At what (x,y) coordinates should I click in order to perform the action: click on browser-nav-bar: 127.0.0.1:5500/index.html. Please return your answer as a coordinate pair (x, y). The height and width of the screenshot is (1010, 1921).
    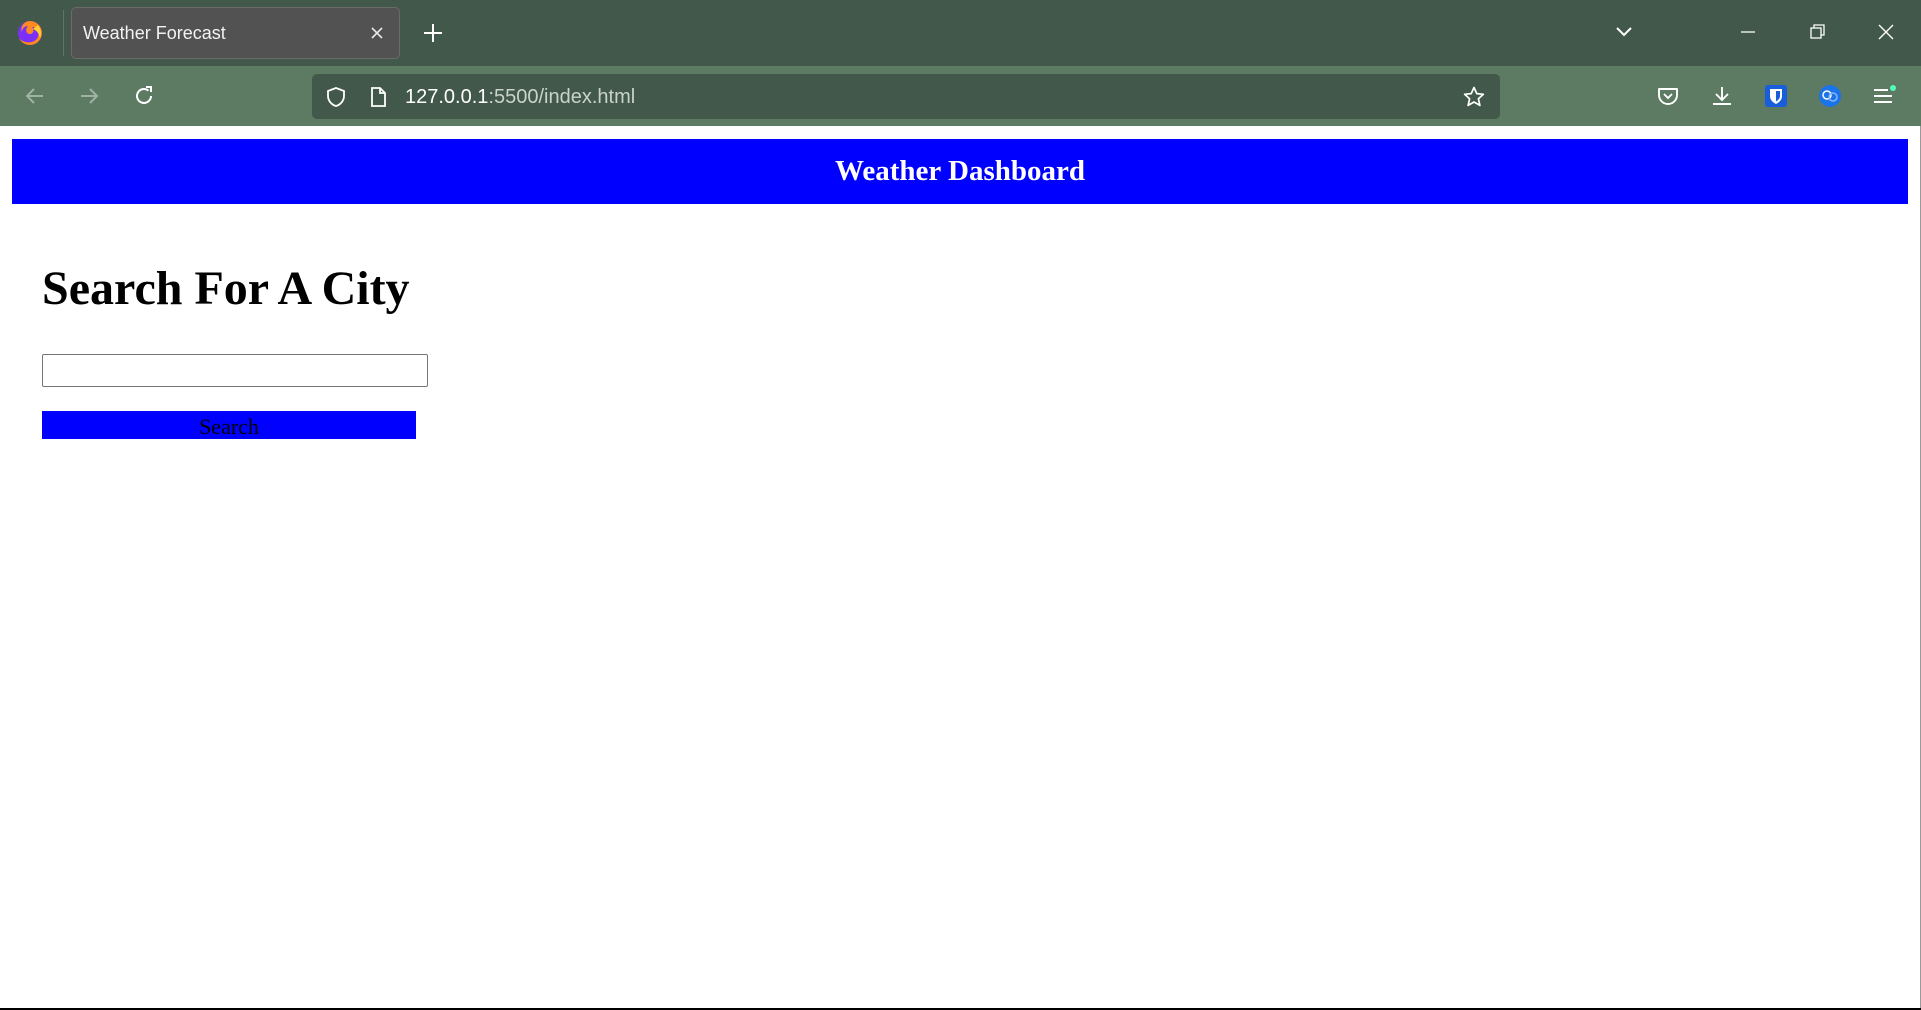
    Looking at the image, I should click on (960, 96).